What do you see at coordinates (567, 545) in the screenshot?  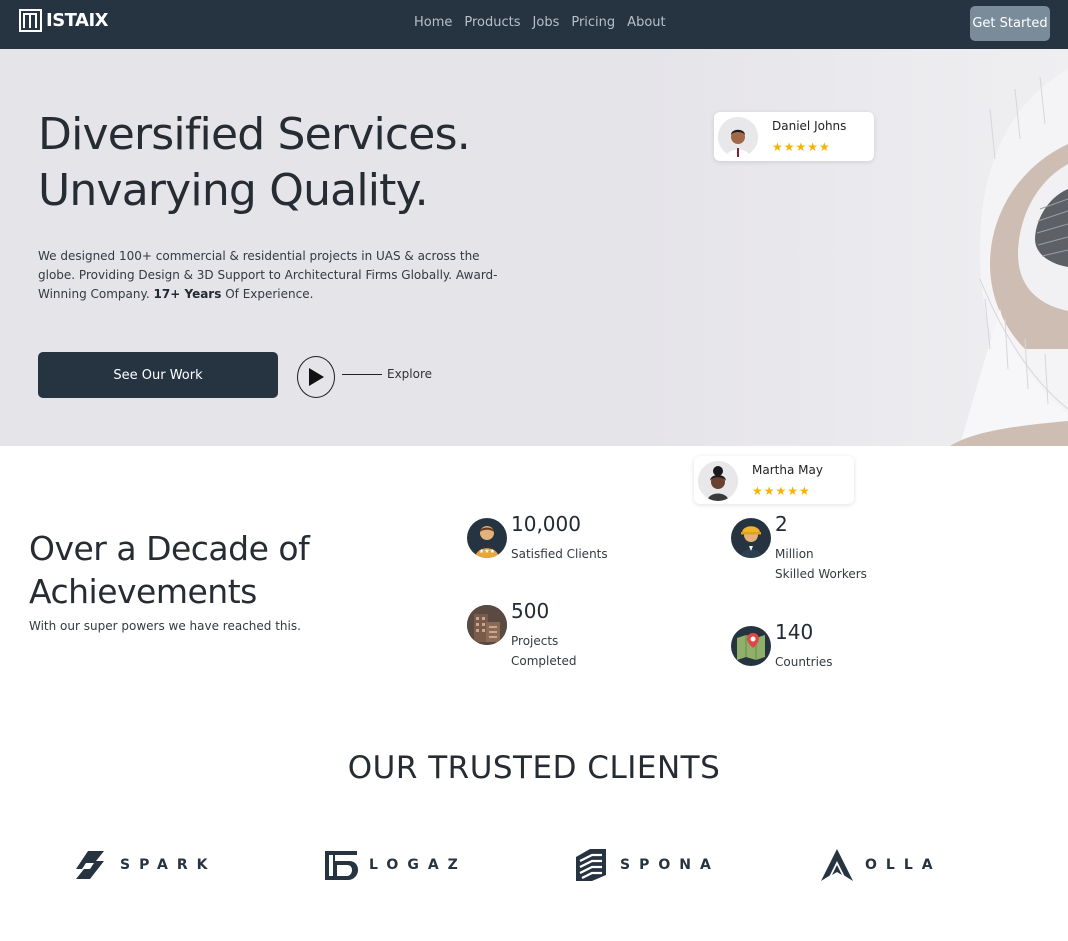 I see `stat-satisfied-clients: ★★★ 10,000 Satisfied Clients` at bounding box center [567, 545].